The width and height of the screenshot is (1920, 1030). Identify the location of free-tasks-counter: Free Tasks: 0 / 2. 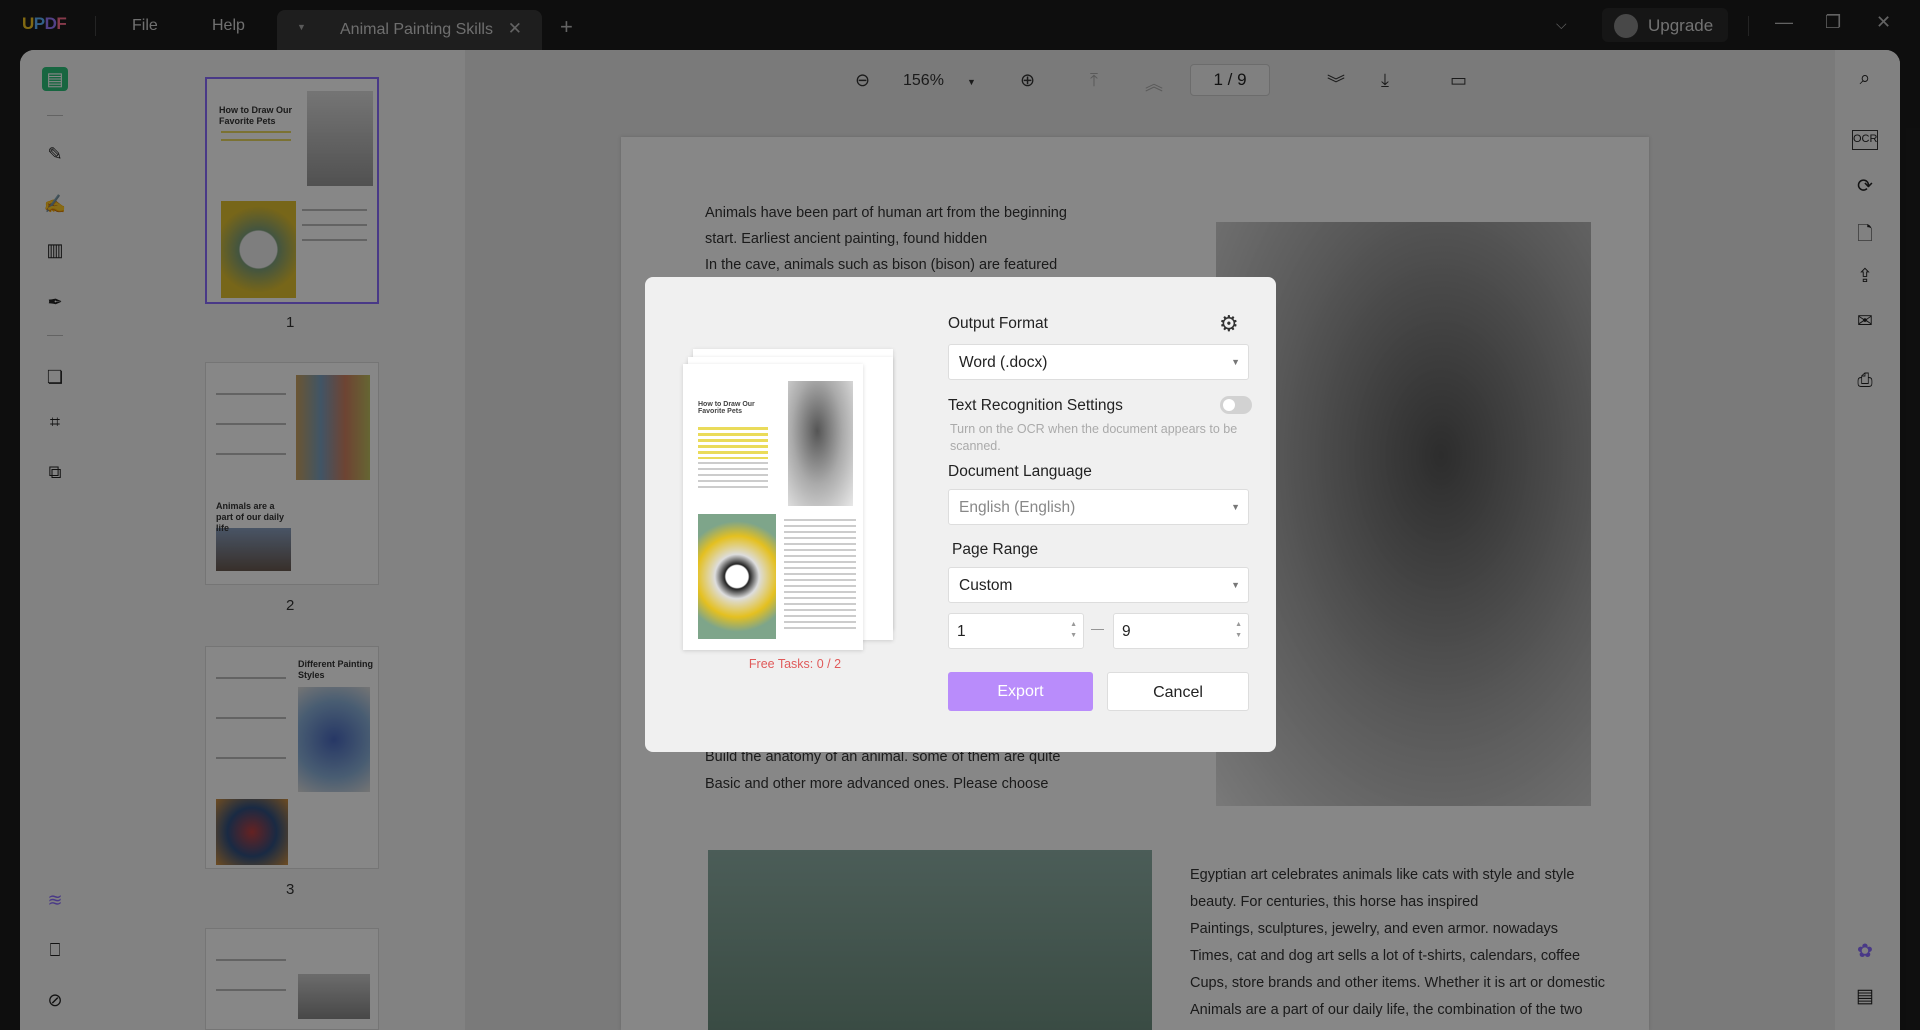
(795, 664).